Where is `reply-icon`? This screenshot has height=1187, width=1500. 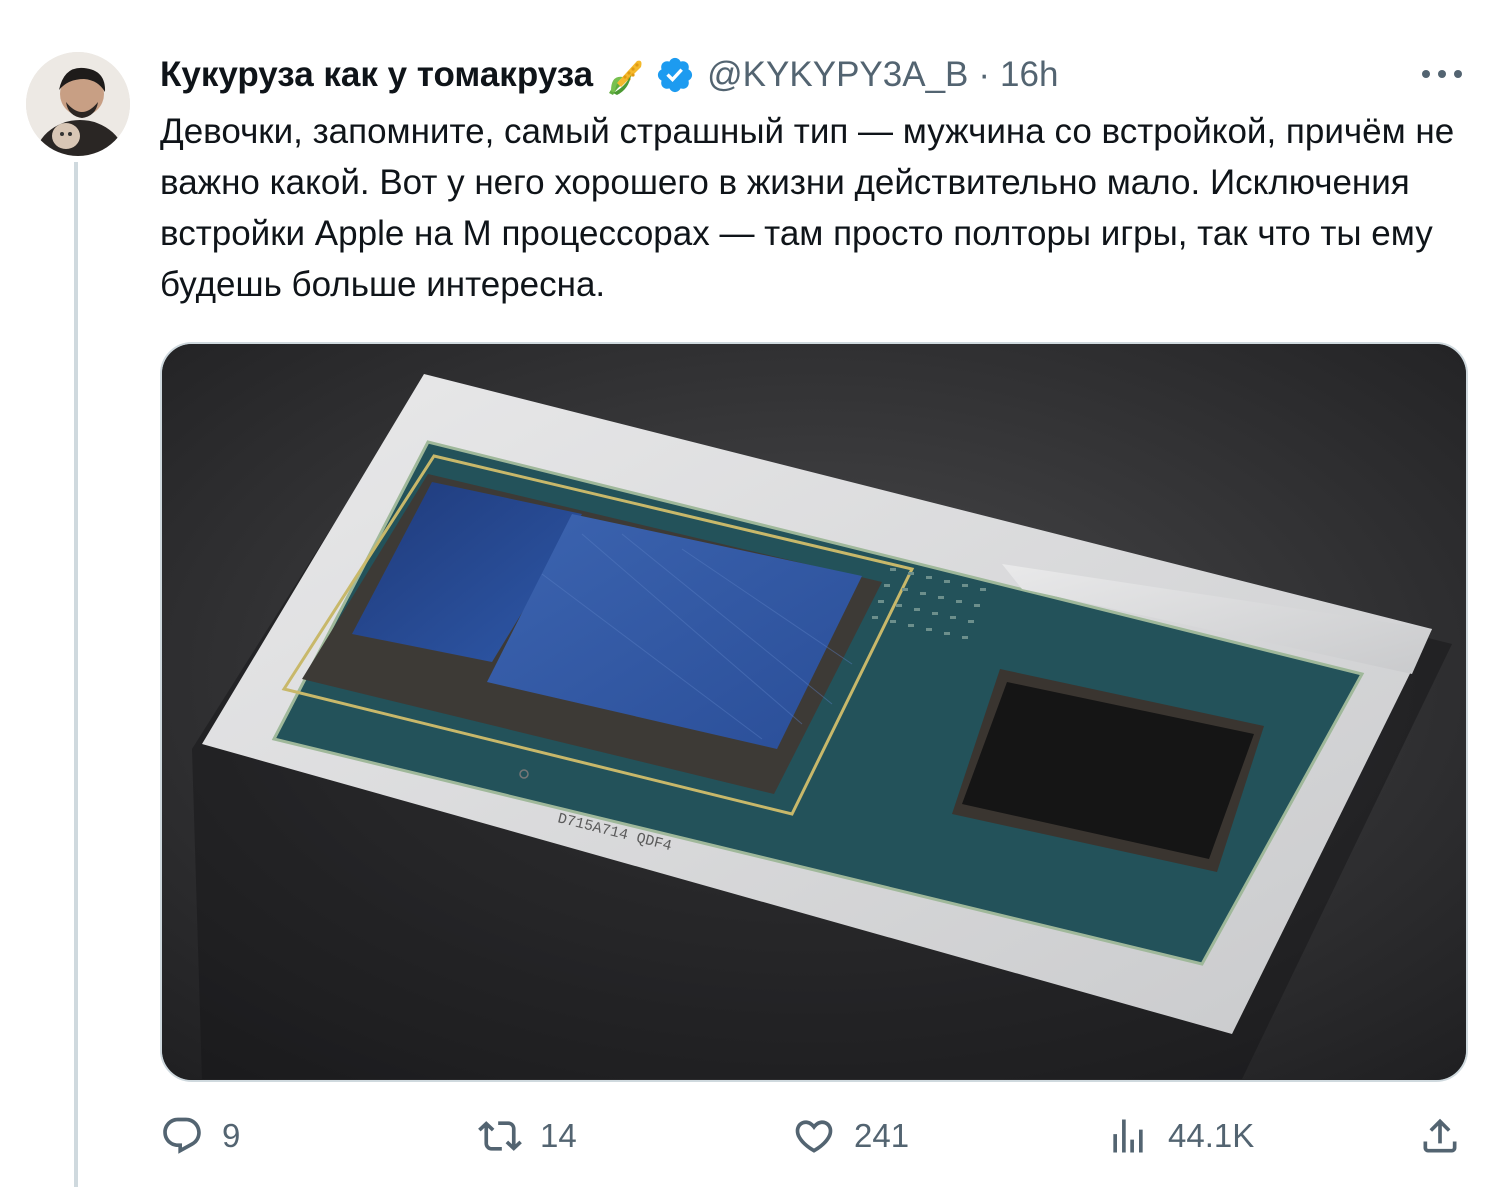
reply-icon is located at coordinates (182, 1135).